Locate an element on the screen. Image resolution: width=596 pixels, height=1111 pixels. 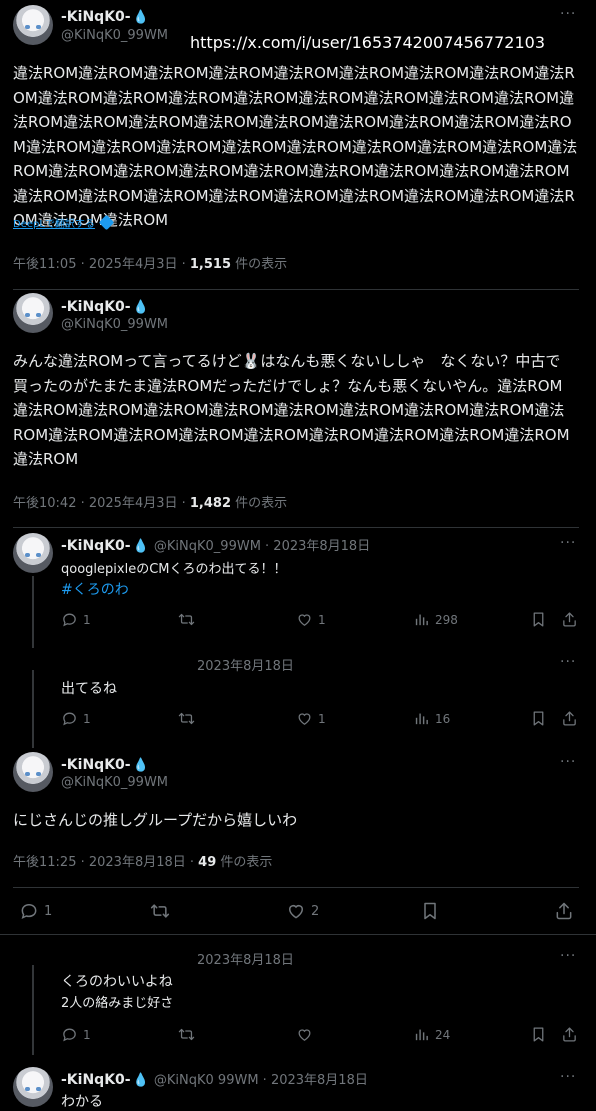
post-text: にじさんじの推しグループだから嬉しいわ is located at coordinates (155, 820).